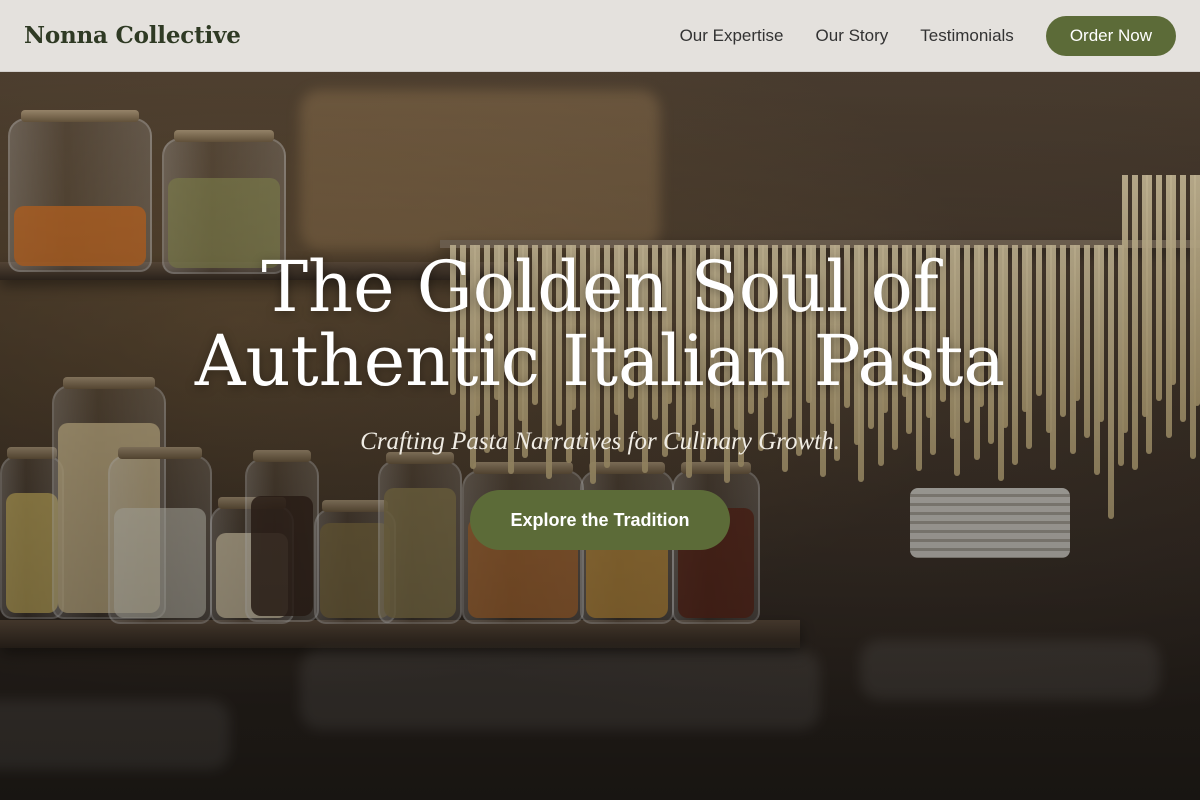  Describe the element at coordinates (600, 520) in the screenshot. I see `explore-tradition-button: Explore the Tradition` at that location.